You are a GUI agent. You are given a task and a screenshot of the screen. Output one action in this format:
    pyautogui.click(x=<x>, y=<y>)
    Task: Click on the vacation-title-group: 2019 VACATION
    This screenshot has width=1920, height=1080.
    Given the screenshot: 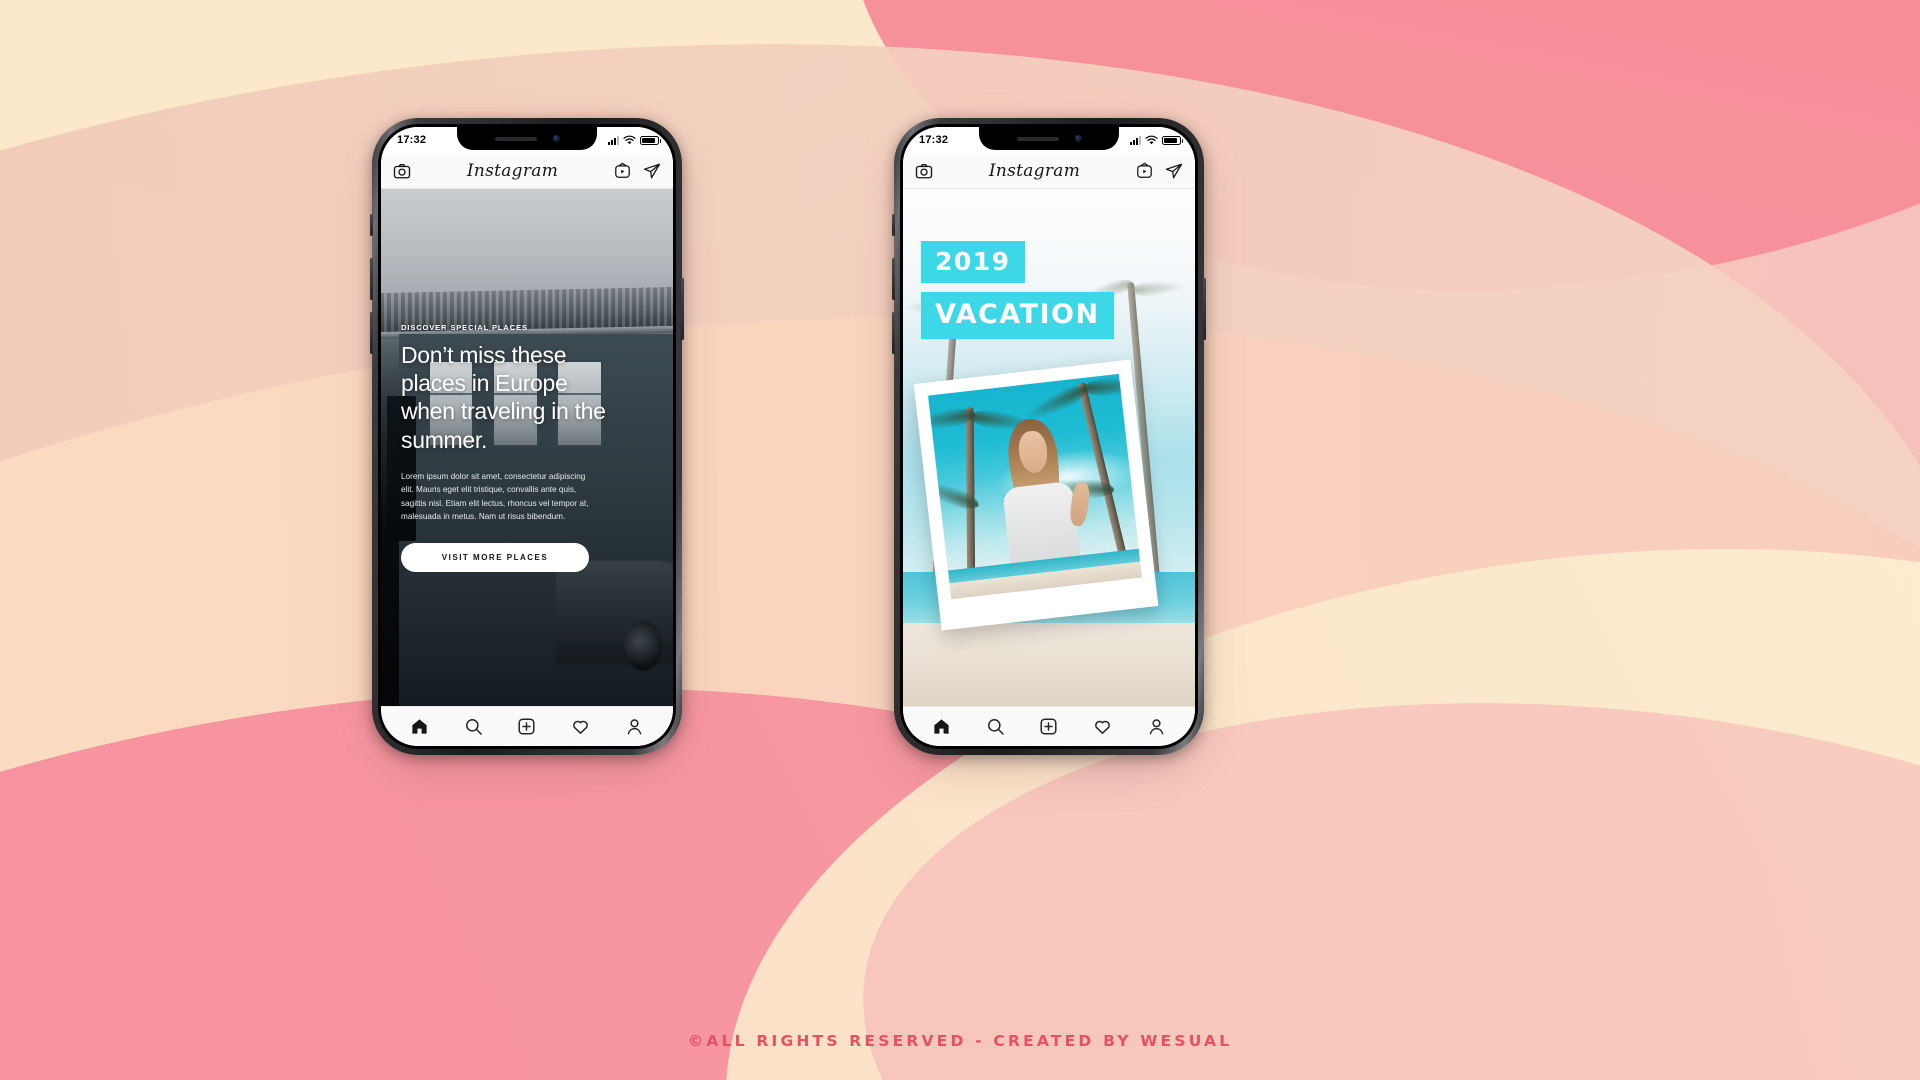 What is the action you would take?
    pyautogui.click(x=1017, y=290)
    